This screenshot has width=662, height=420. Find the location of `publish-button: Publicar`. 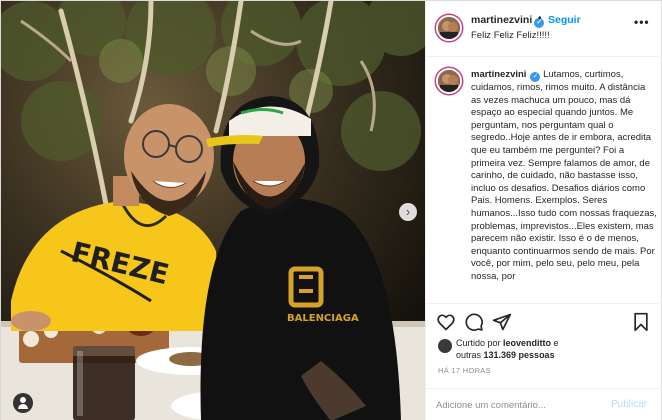

publish-button: Publicar is located at coordinates (629, 404).